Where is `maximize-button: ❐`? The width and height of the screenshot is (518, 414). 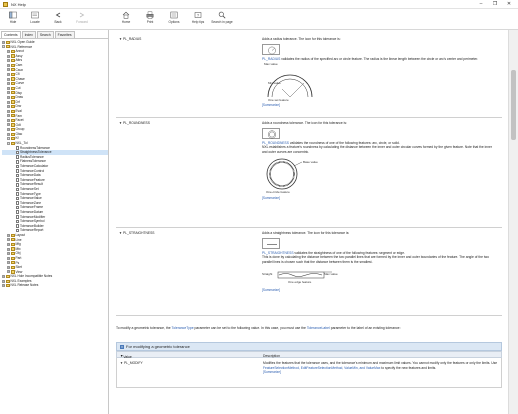
maximize-button: ❐ is located at coordinates (495, 4).